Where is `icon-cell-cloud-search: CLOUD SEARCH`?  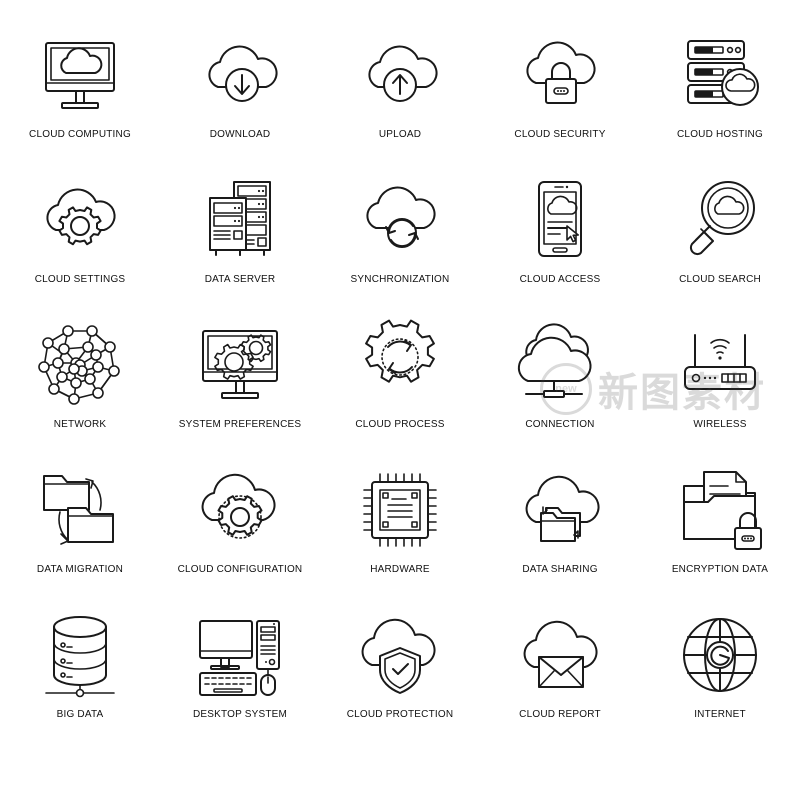
icon-cell-cloud-search: CLOUD SEARCH is located at coordinates (720, 242).